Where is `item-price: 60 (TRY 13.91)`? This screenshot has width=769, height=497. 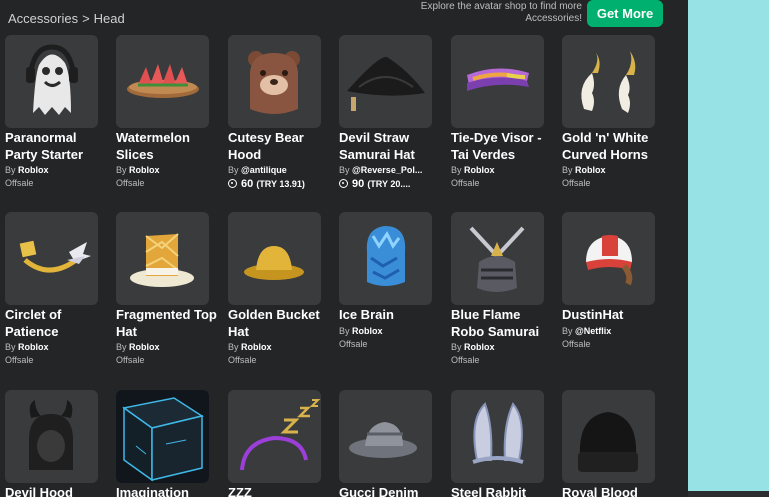 item-price: 60 (TRY 13.91) is located at coordinates (278, 184).